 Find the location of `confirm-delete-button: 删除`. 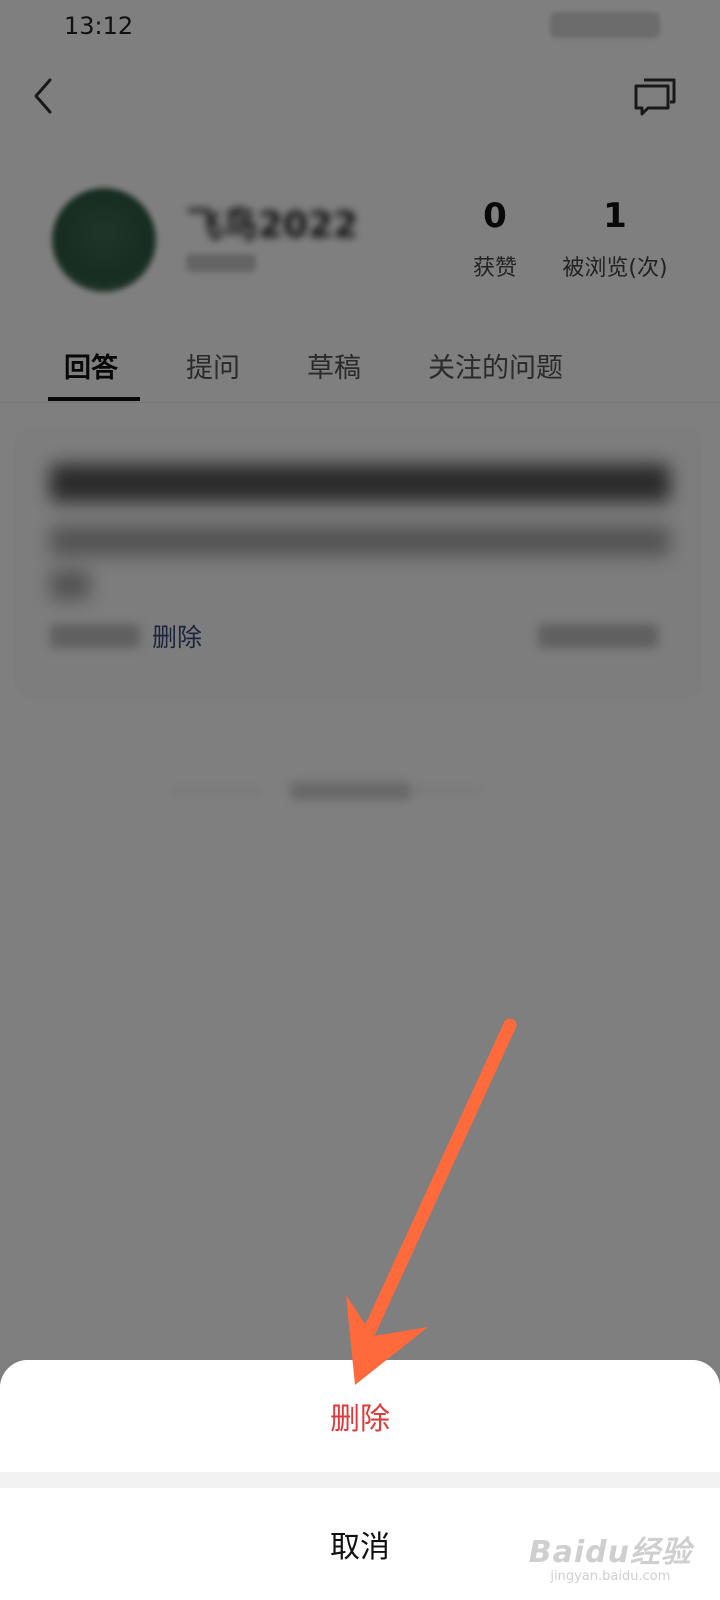

confirm-delete-button: 删除 is located at coordinates (360, 1416).